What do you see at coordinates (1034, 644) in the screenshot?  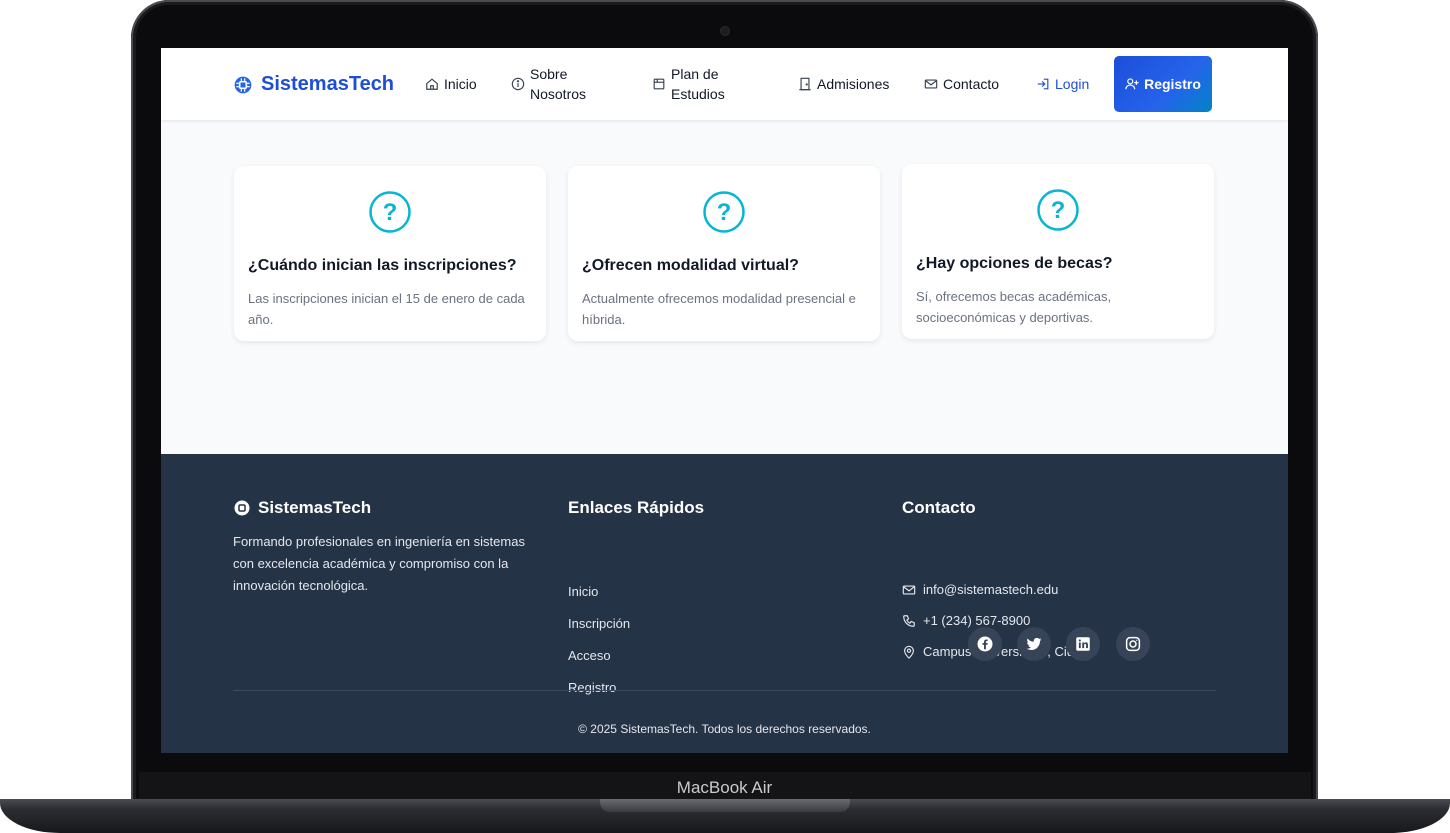 I see `twitter-icon` at bounding box center [1034, 644].